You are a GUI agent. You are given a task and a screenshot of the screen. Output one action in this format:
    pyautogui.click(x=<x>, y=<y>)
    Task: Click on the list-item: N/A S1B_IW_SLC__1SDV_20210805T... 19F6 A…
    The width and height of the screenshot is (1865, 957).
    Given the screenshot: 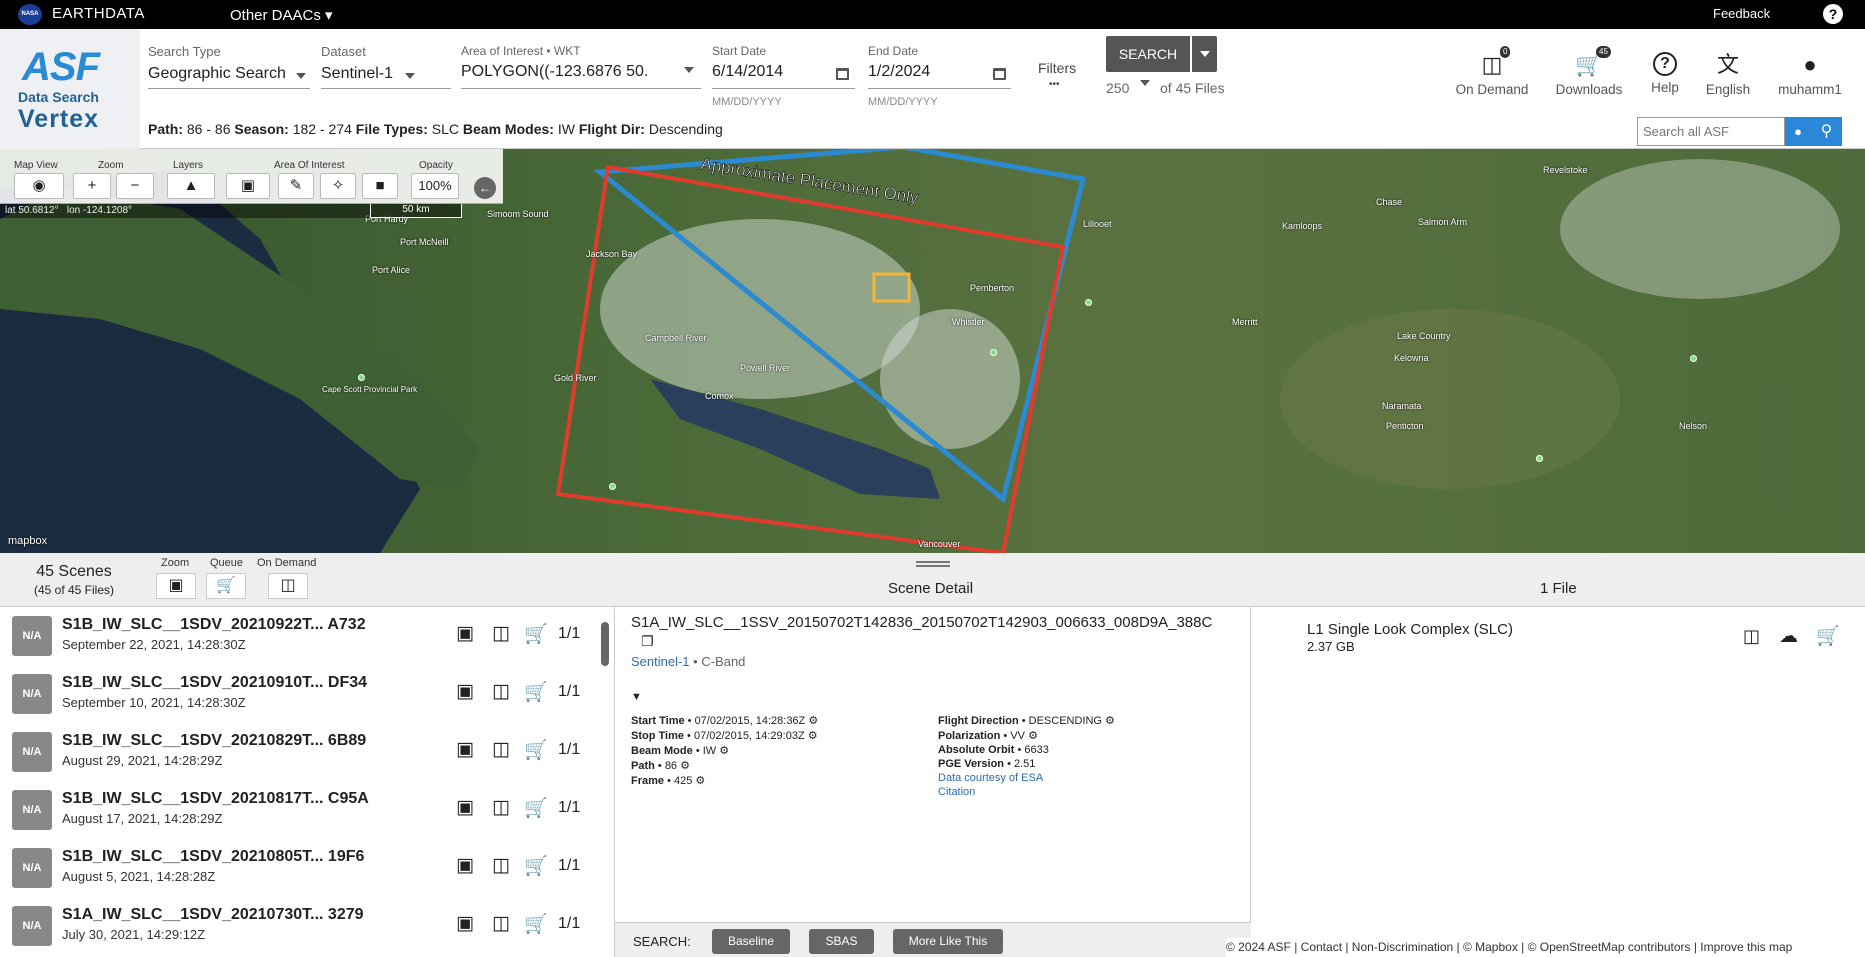 What is the action you would take?
    pyautogui.click(x=305, y=868)
    